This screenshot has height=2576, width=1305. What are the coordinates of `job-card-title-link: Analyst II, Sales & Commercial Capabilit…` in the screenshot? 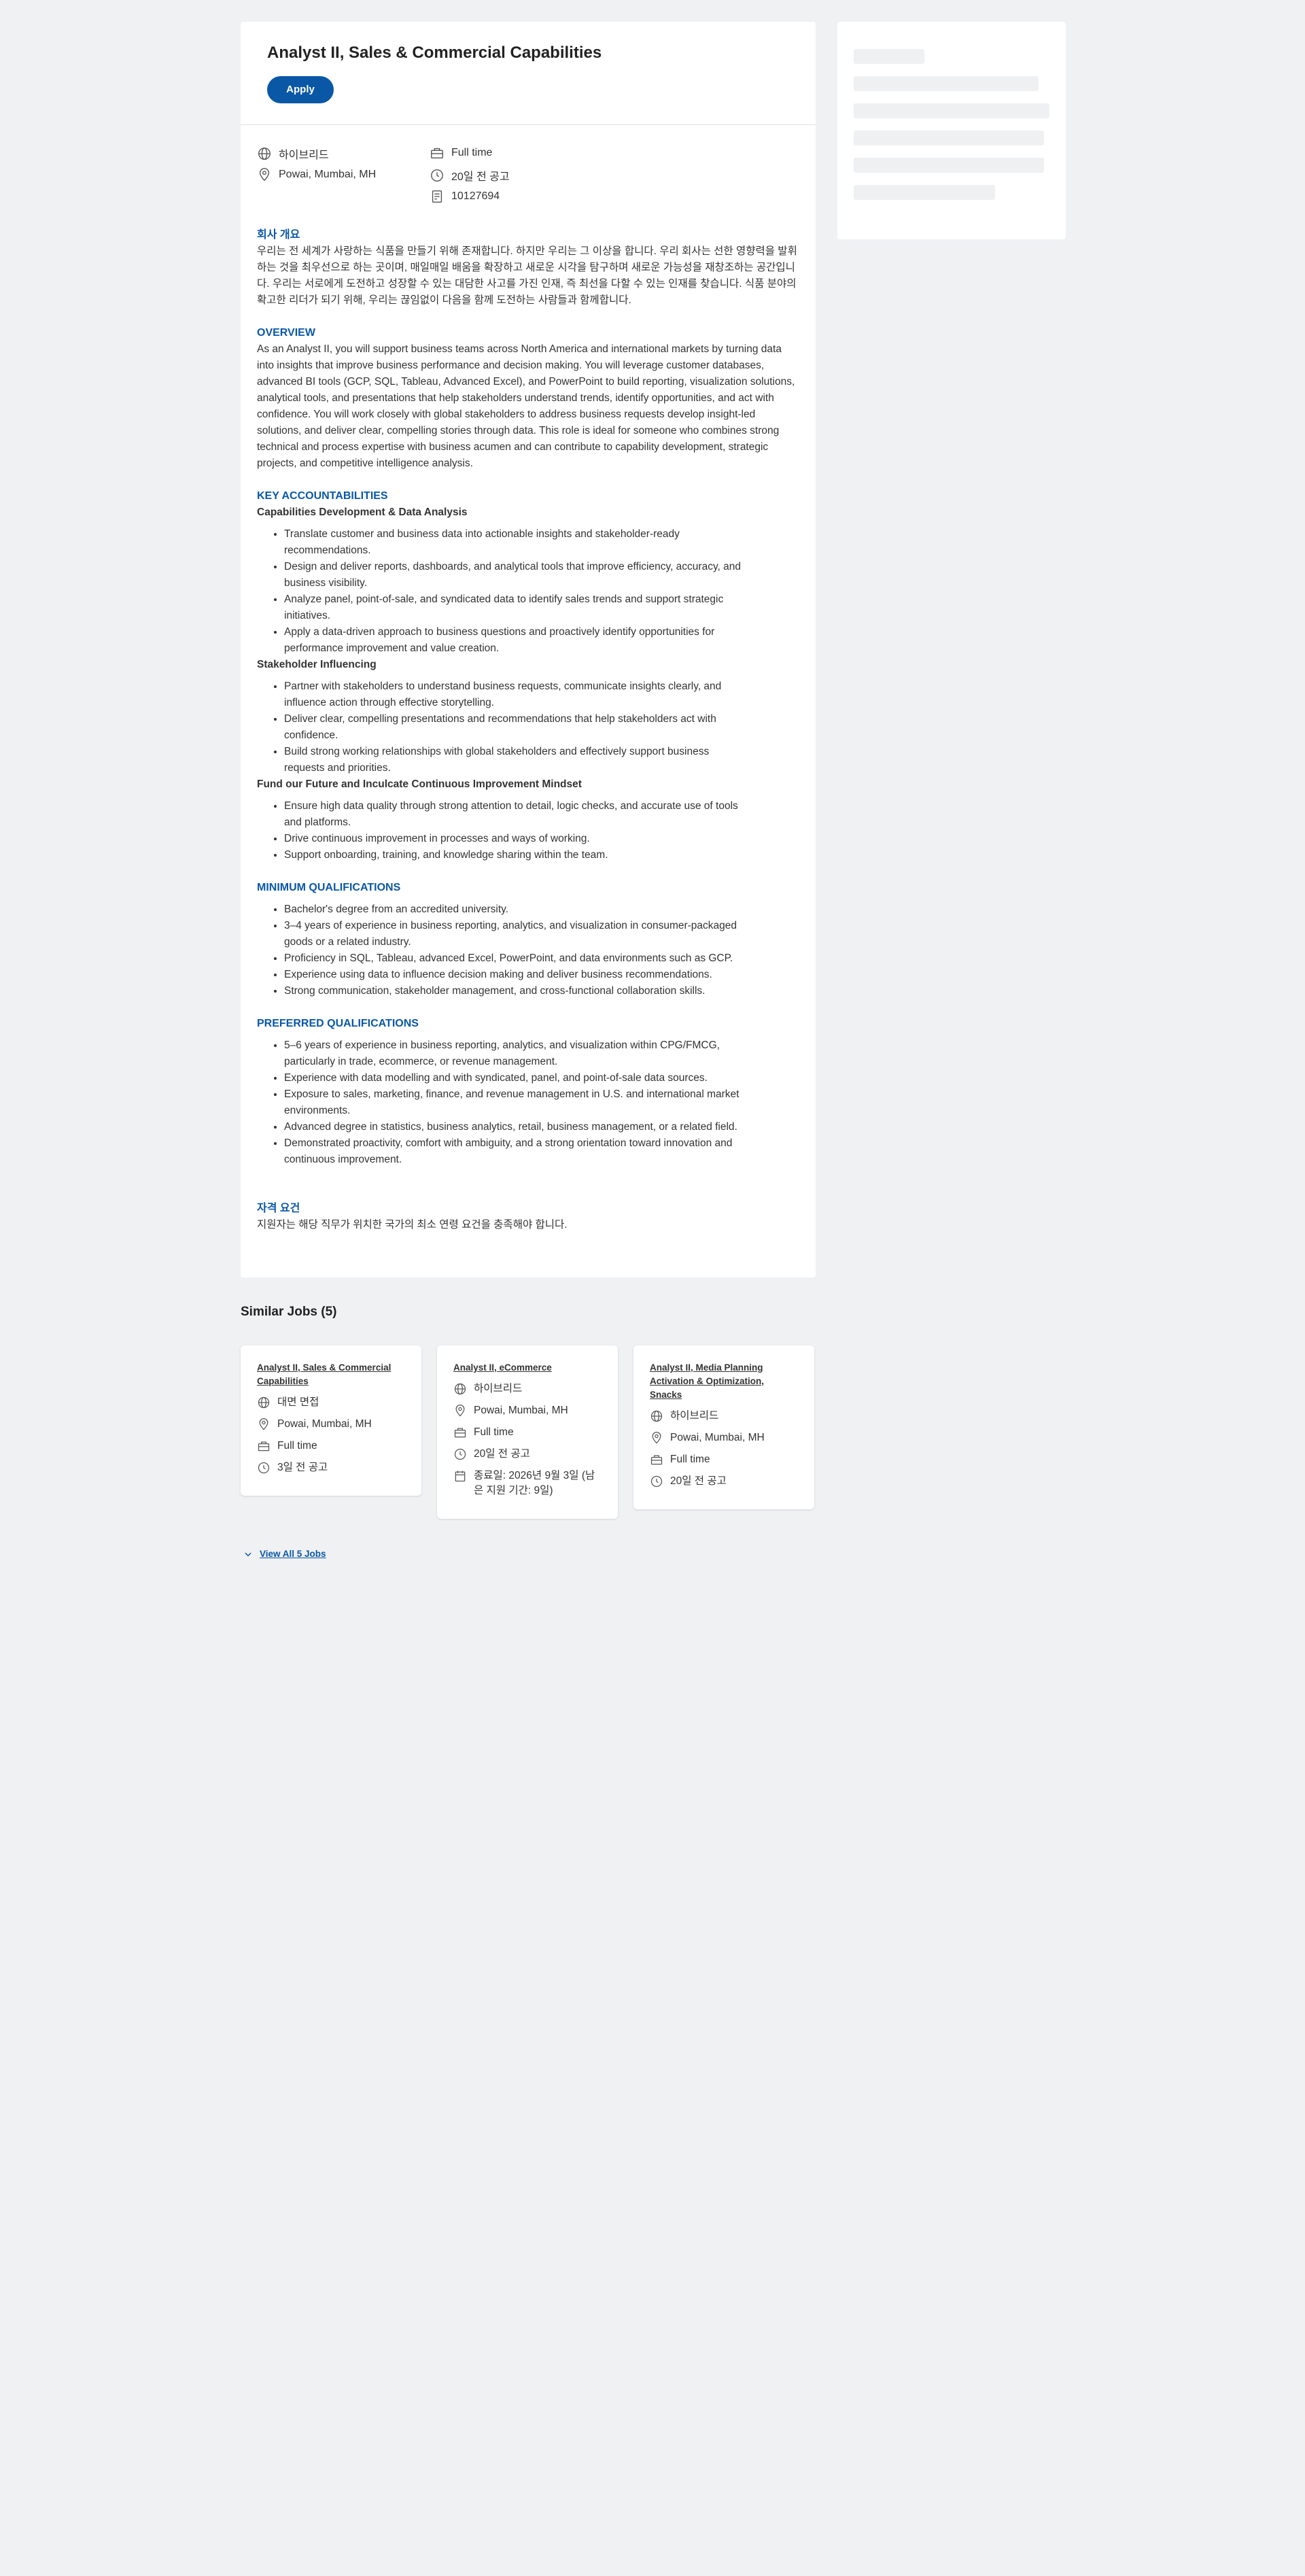 It's located at (331, 1374).